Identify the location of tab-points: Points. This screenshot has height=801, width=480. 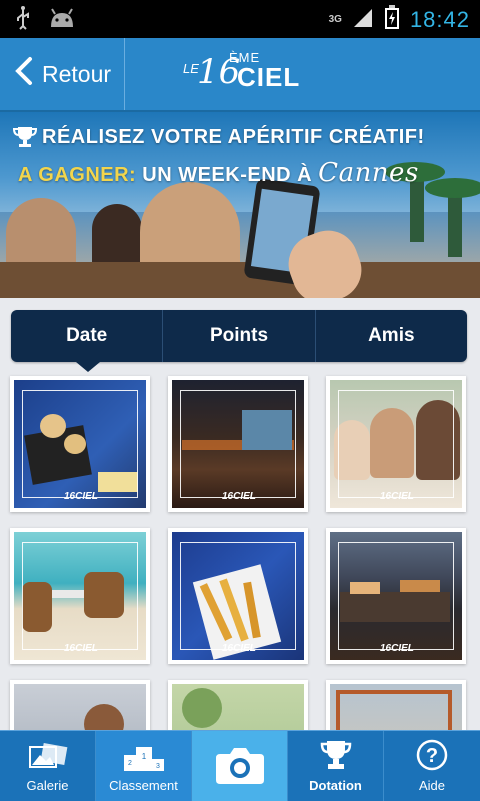
(239, 336).